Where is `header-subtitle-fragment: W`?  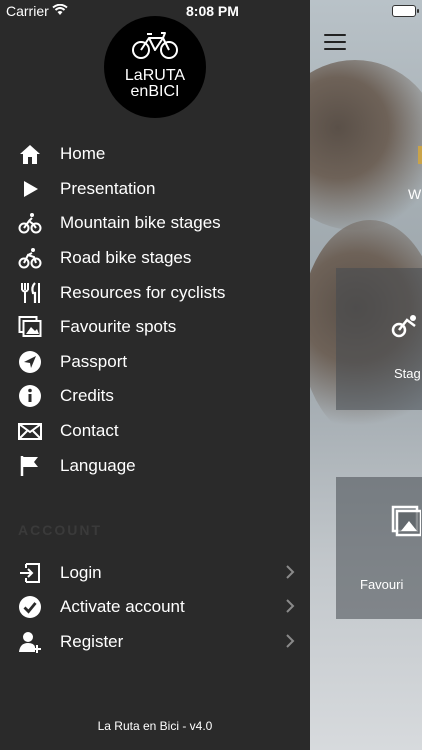
header-subtitle-fragment: W is located at coordinates (415, 194).